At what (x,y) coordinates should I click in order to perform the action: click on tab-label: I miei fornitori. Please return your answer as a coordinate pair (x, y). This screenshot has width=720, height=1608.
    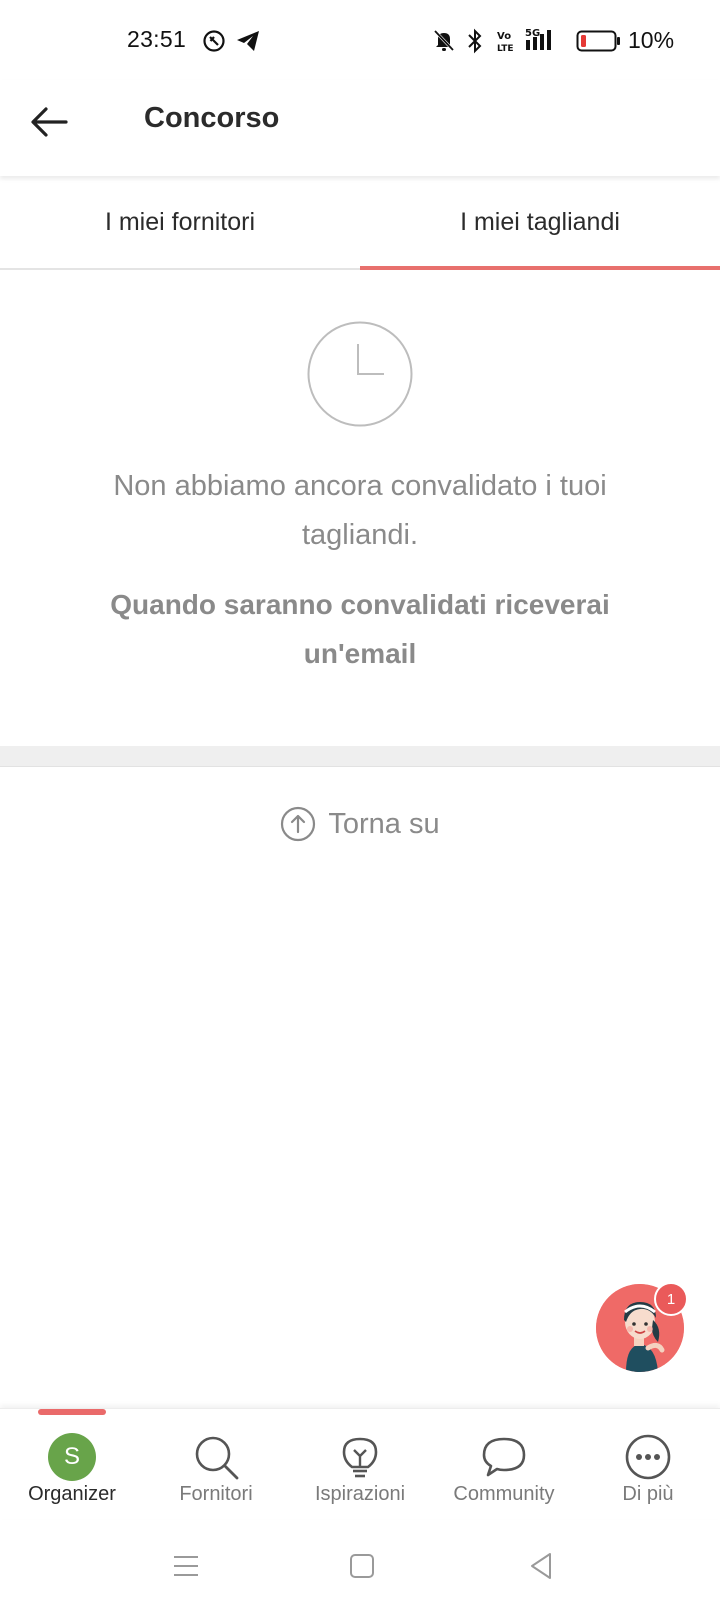
    Looking at the image, I should click on (180, 221).